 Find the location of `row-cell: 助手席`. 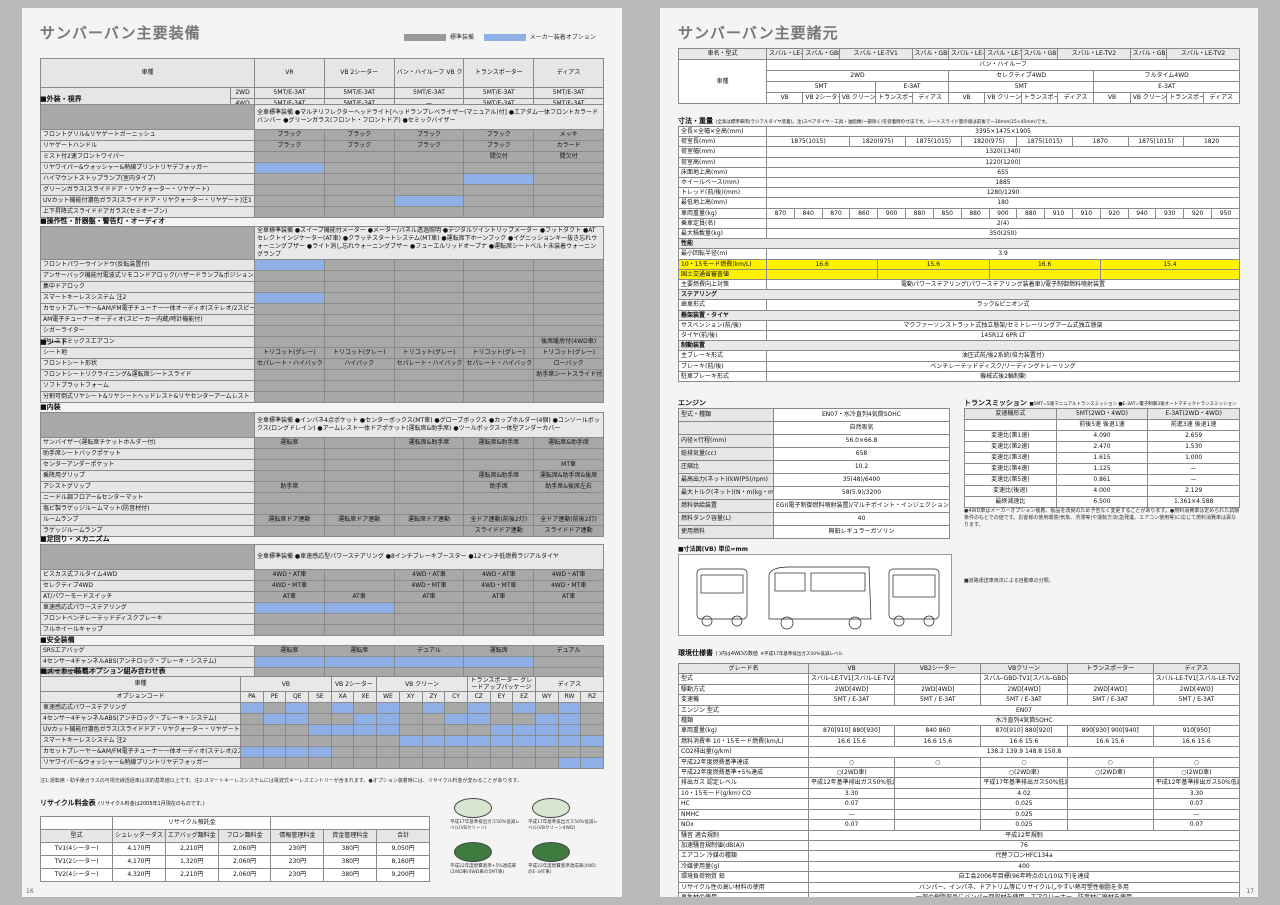

row-cell: 助手席 is located at coordinates (289, 487).